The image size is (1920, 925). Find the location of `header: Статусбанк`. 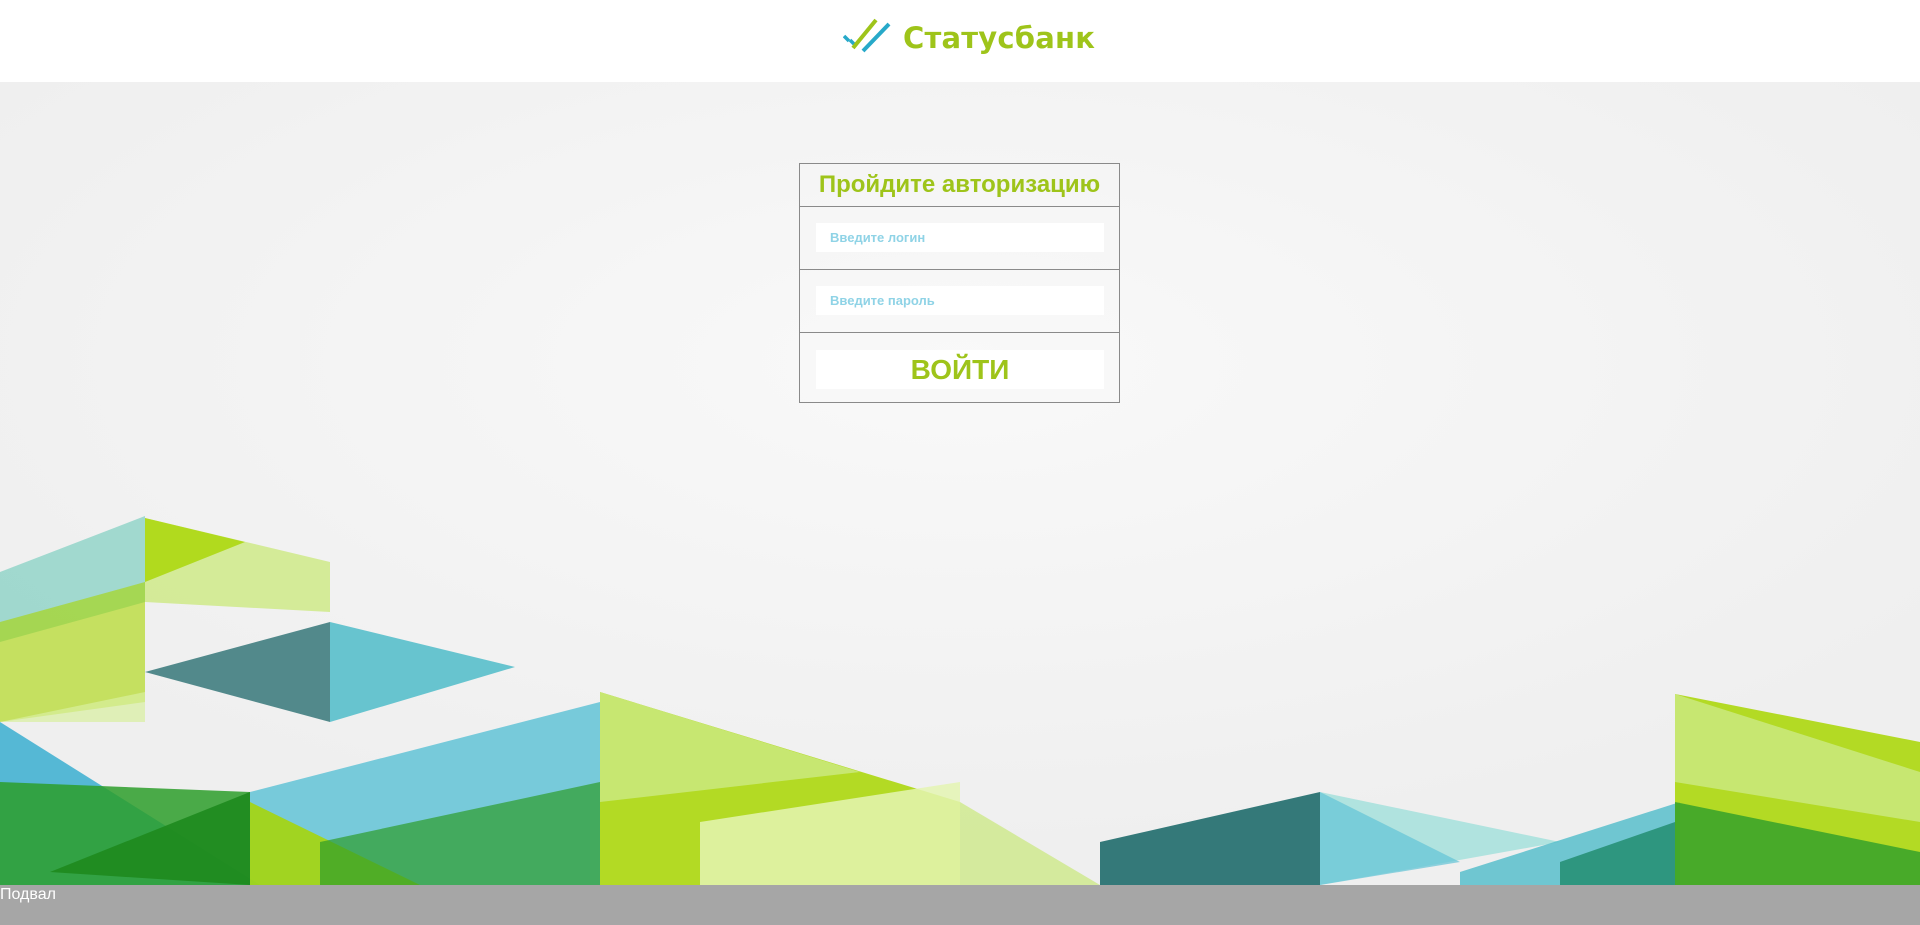

header: Статусбанк is located at coordinates (960, 41).